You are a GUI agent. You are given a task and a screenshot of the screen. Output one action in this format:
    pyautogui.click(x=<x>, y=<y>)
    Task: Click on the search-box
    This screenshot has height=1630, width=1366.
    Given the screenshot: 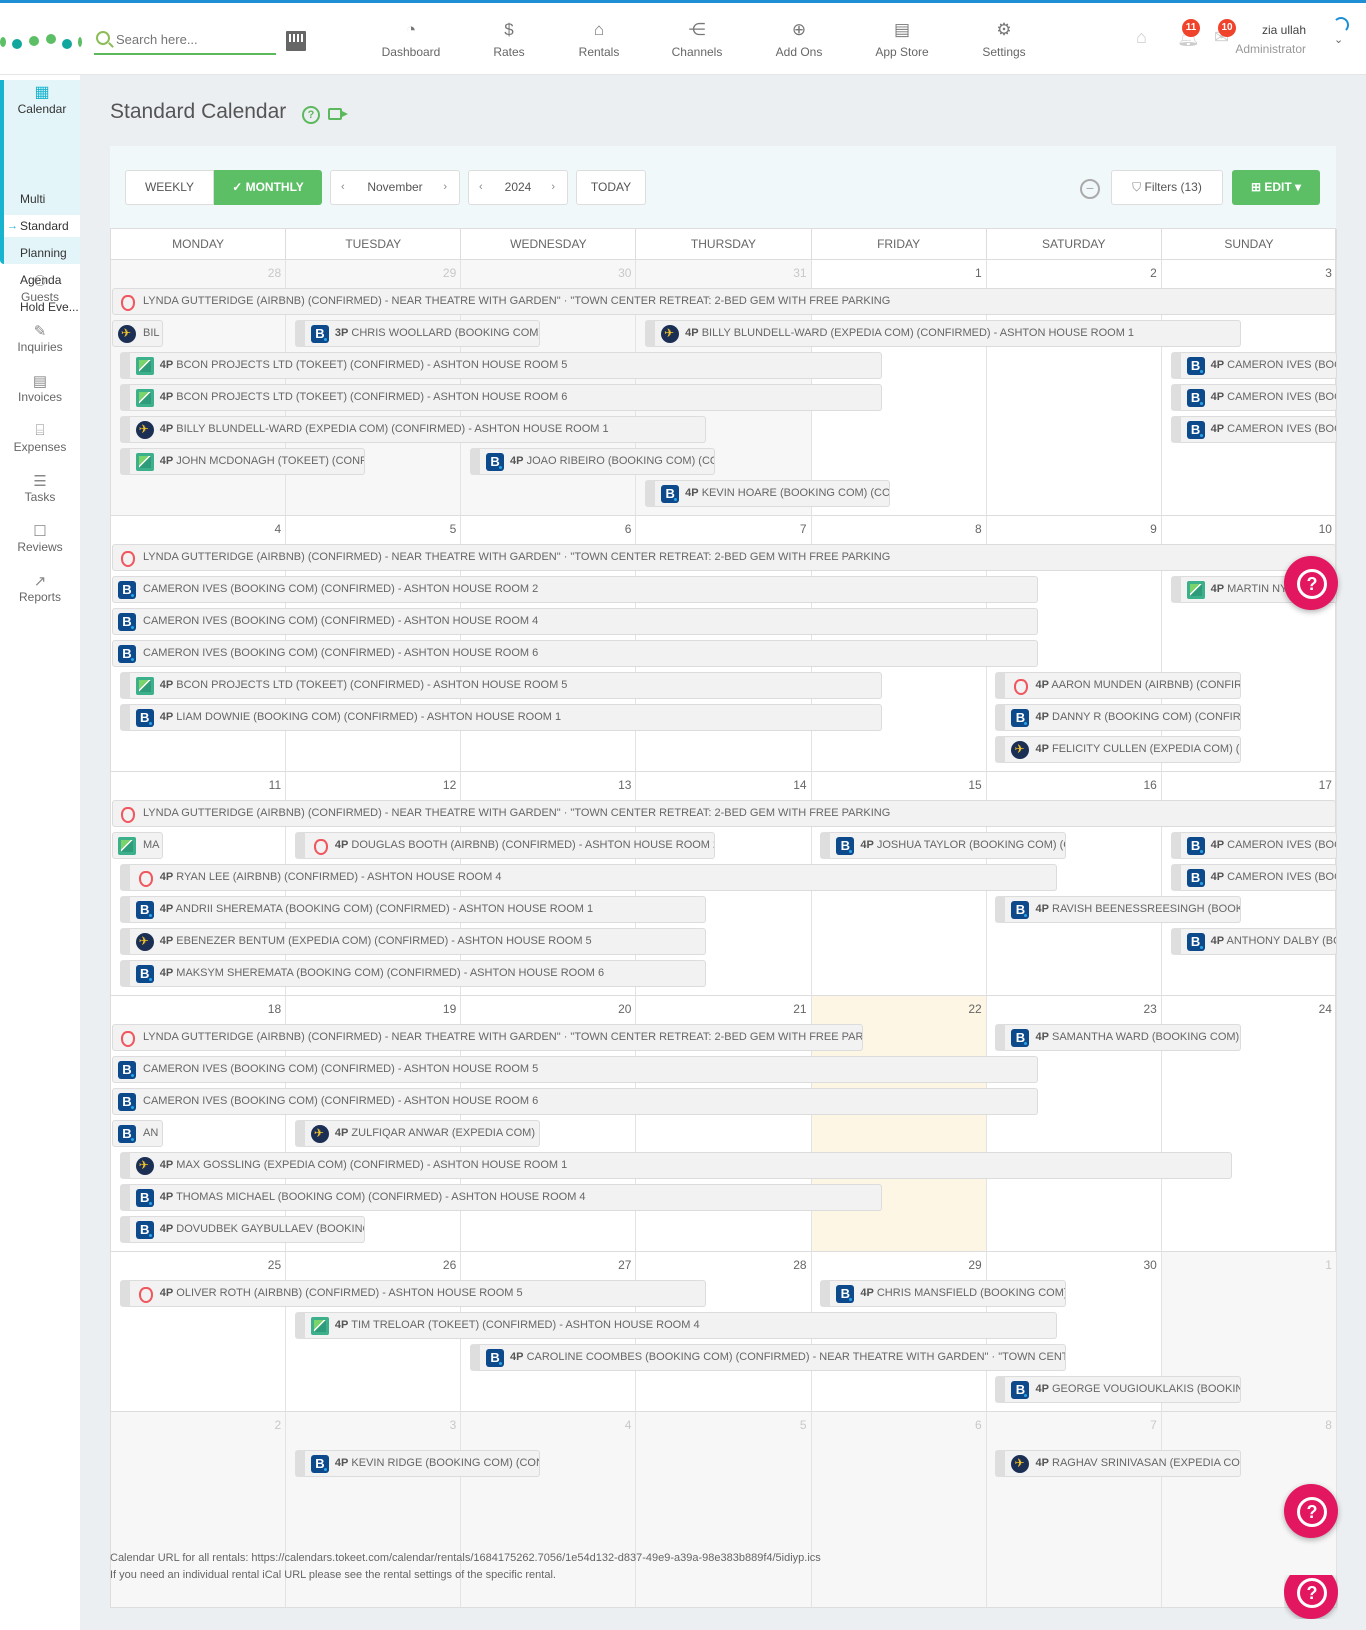 What is the action you would take?
    pyautogui.click(x=185, y=40)
    